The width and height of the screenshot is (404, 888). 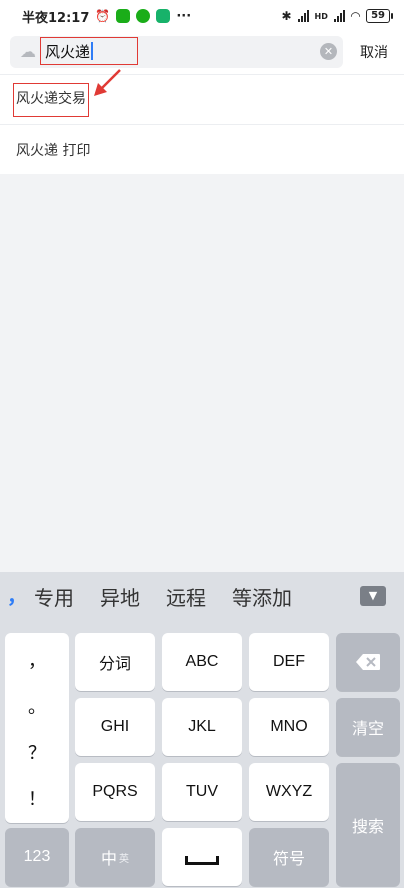 What do you see at coordinates (368, 727) in the screenshot?
I see `clear-key: 清空` at bounding box center [368, 727].